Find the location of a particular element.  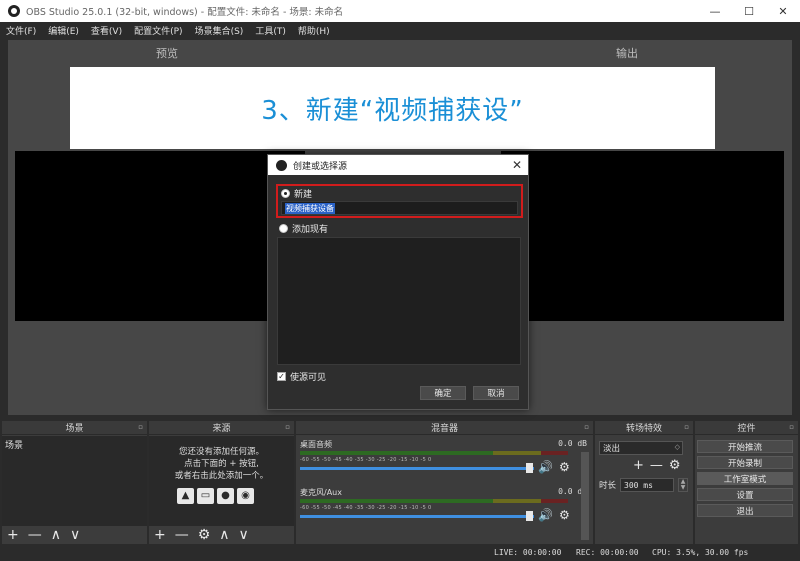

start-streaming-button: 开始推流 is located at coordinates (745, 446).